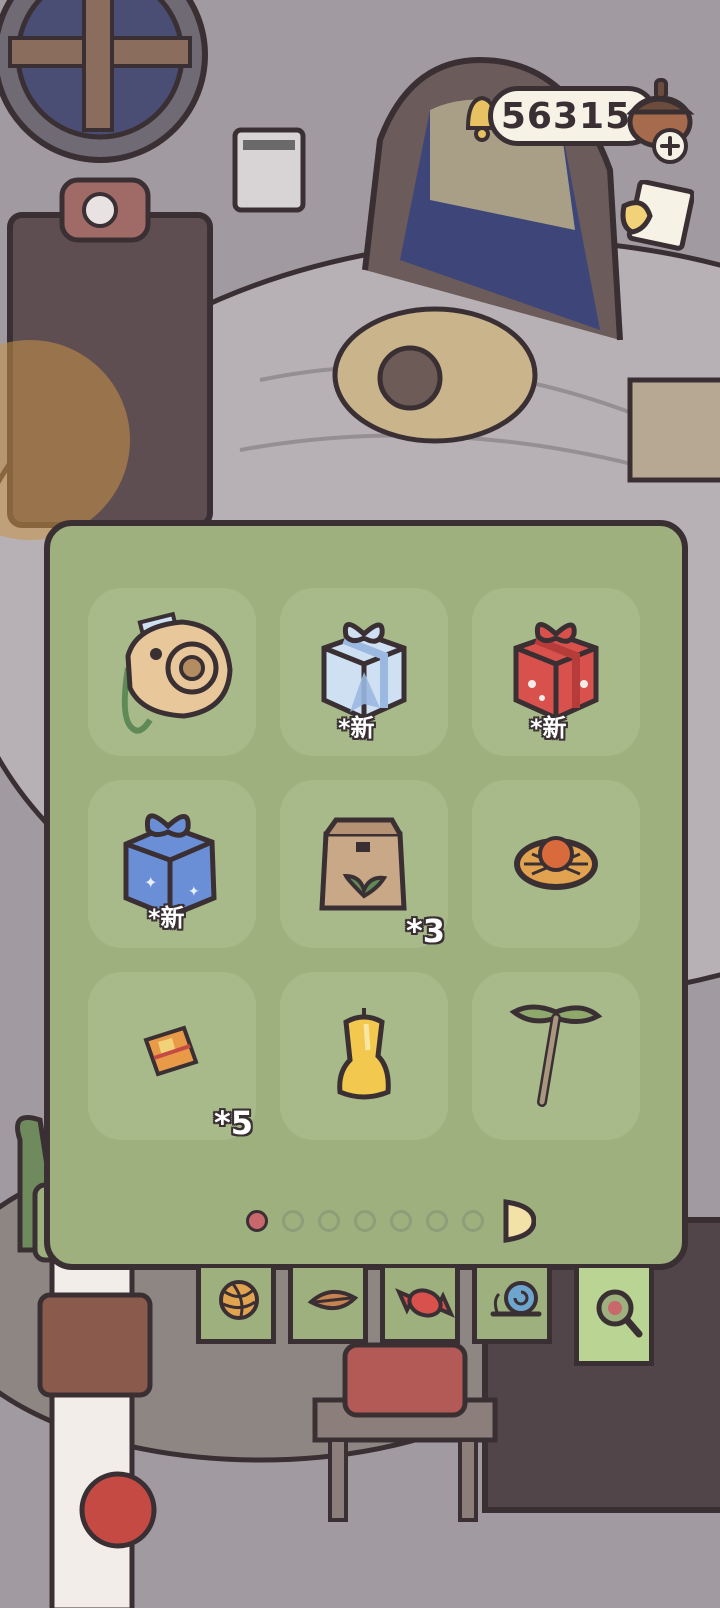  I want to click on tab-leaf, so click(328, 1306).